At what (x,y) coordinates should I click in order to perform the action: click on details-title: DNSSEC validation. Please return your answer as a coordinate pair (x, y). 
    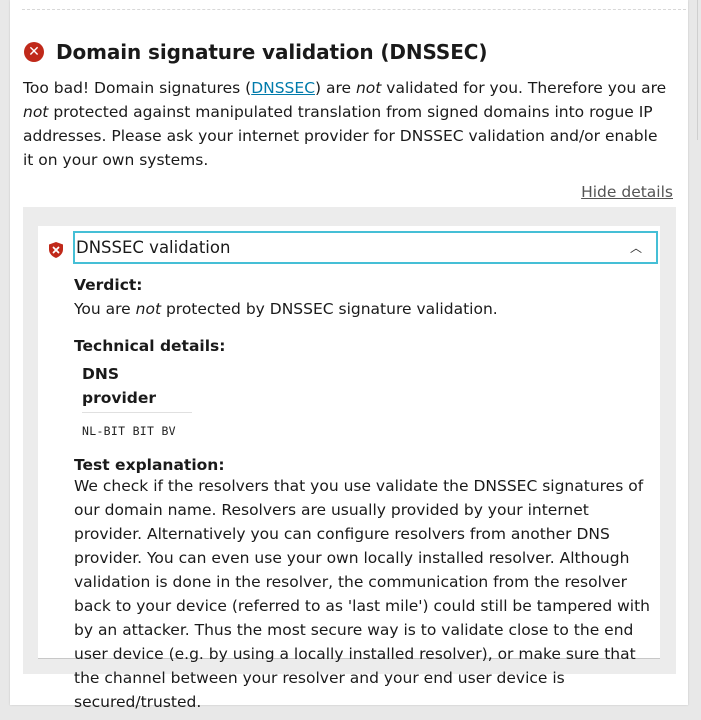
    Looking at the image, I should click on (153, 247).